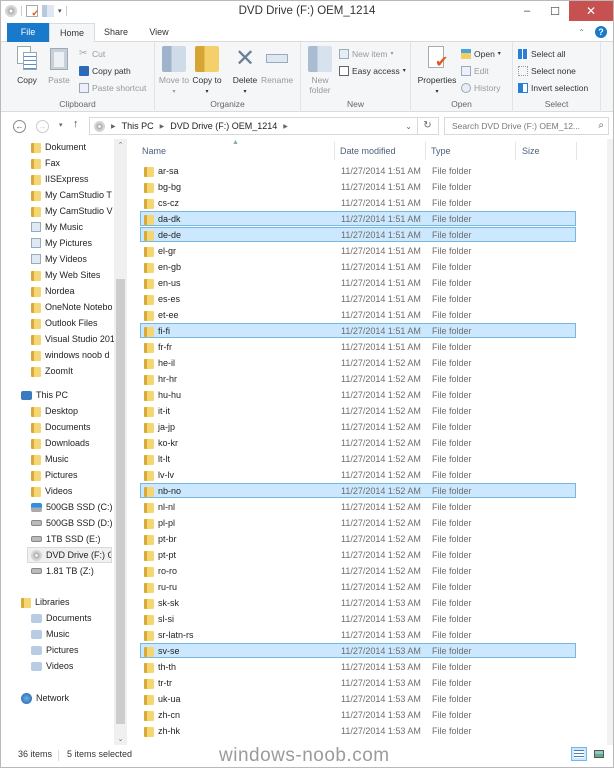 Image resolution: width=614 pixels, height=768 pixels. What do you see at coordinates (358, 314) in the screenshot?
I see `file-row: et-ee 11/27/2014 1:51 AM File folder` at bounding box center [358, 314].